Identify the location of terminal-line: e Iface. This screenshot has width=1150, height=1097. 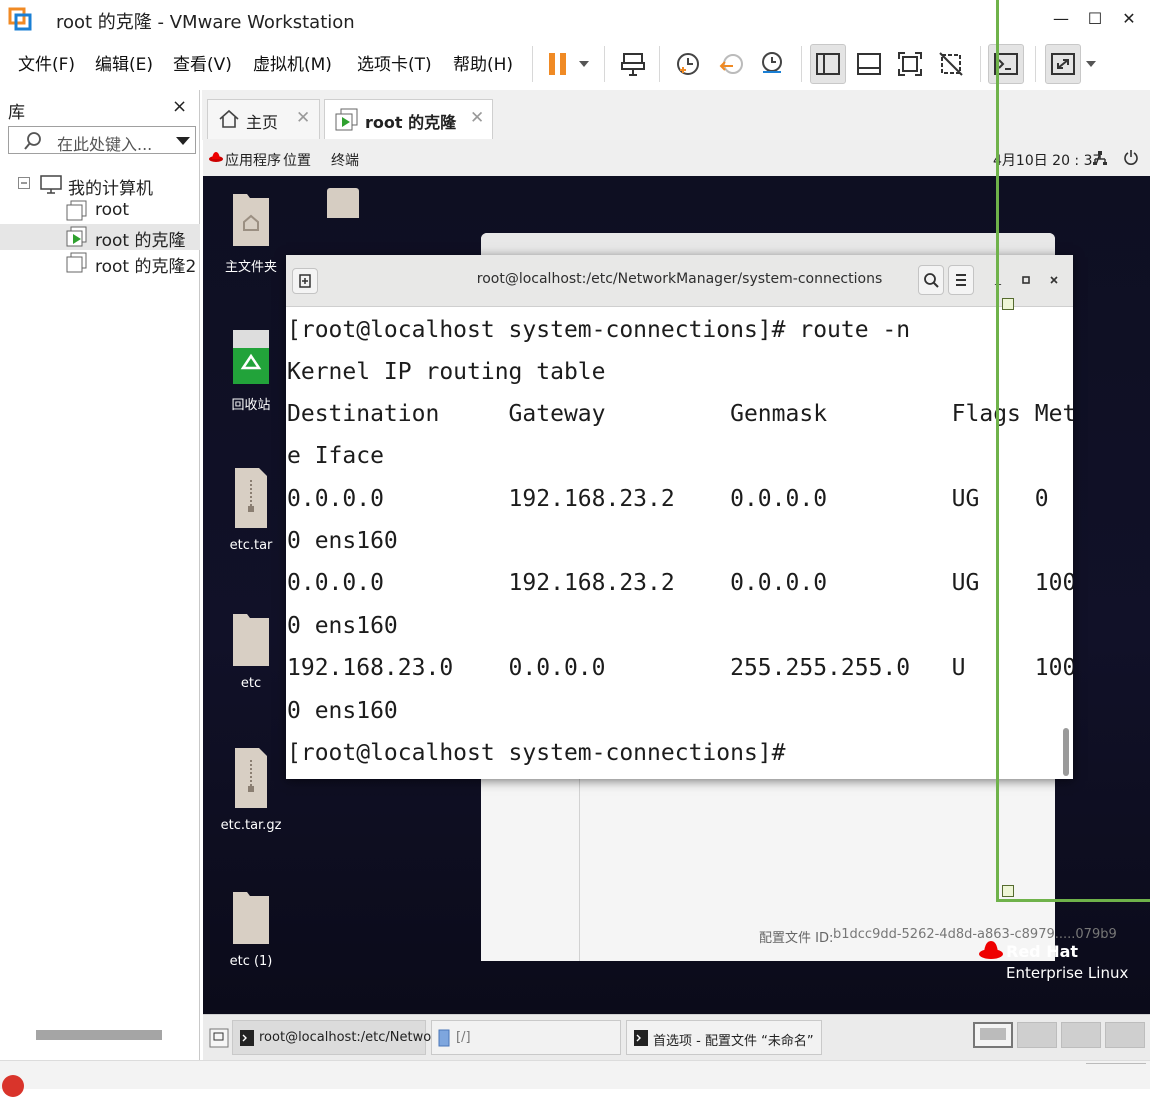
(335, 456).